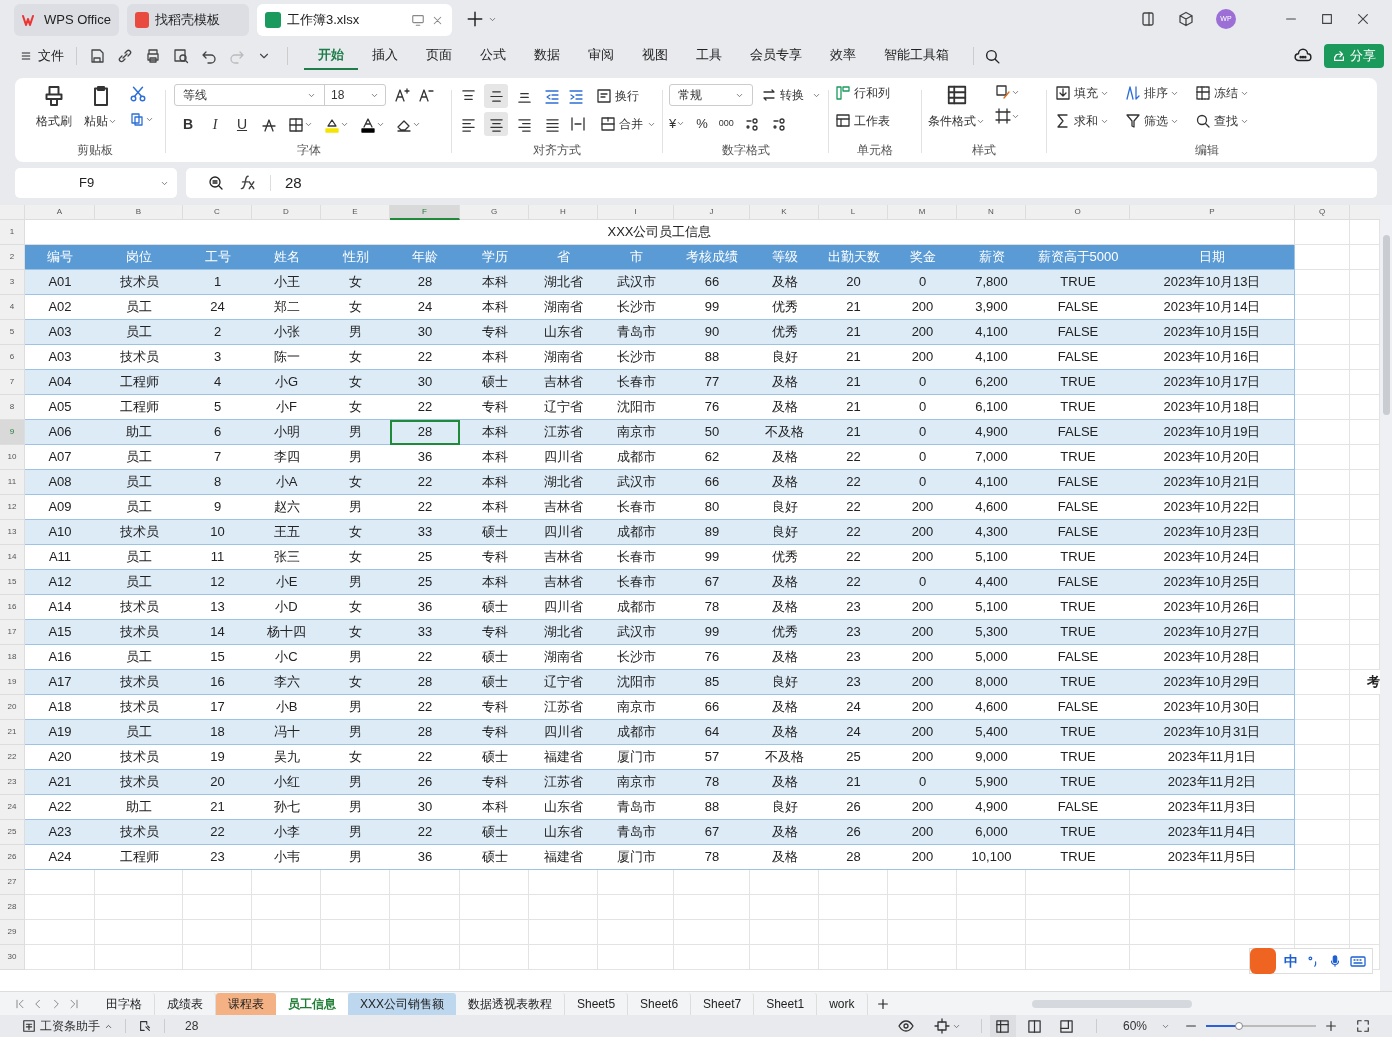 The width and height of the screenshot is (1392, 1037). What do you see at coordinates (217, 212) in the screenshot?
I see `column-header: C` at bounding box center [217, 212].